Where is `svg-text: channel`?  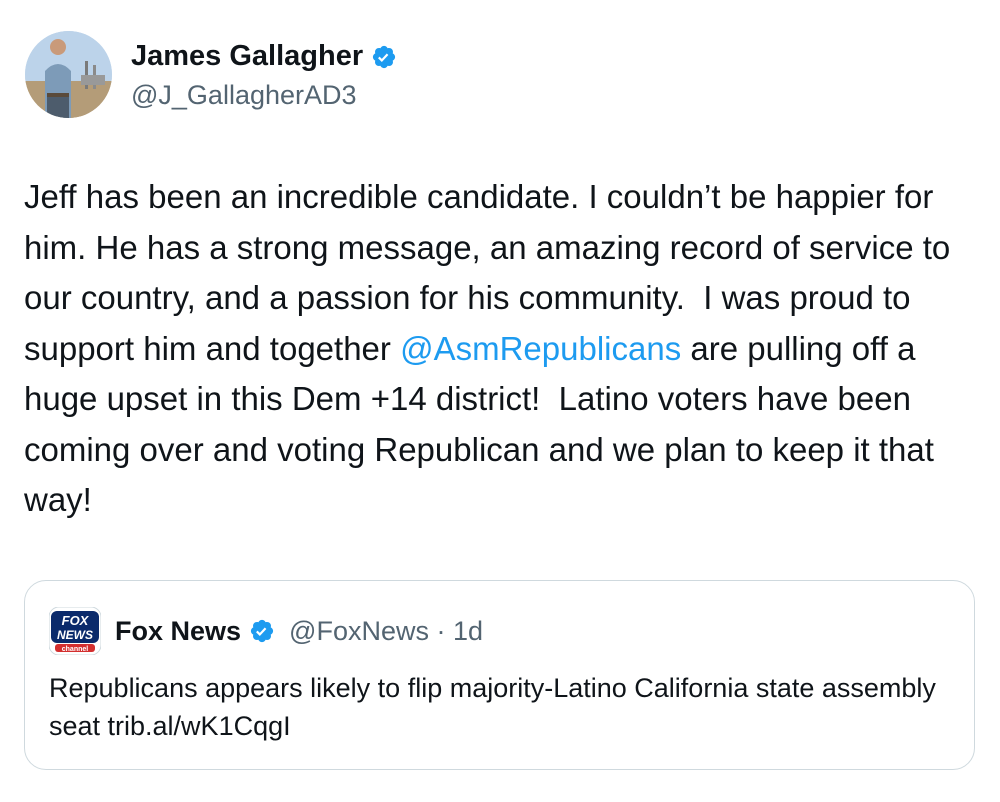 svg-text: channel is located at coordinates (75, 649).